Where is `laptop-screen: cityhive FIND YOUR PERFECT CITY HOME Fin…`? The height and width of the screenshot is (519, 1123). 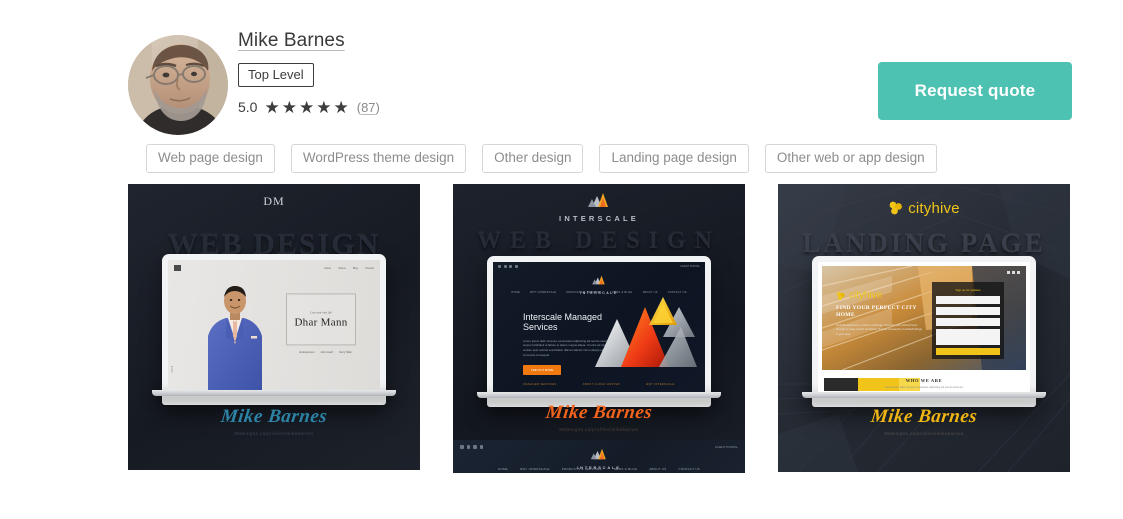 laptop-screen: cityhive FIND YOUR PERFECT CITY HOME Fin… is located at coordinates (924, 327).